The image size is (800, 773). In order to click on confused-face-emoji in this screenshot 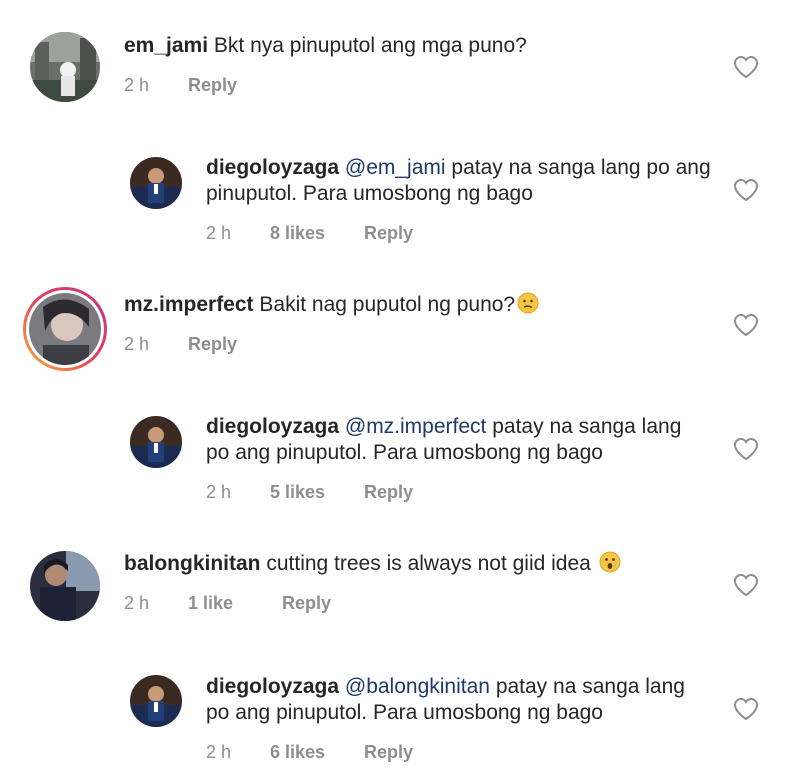, I will do `click(528, 303)`.